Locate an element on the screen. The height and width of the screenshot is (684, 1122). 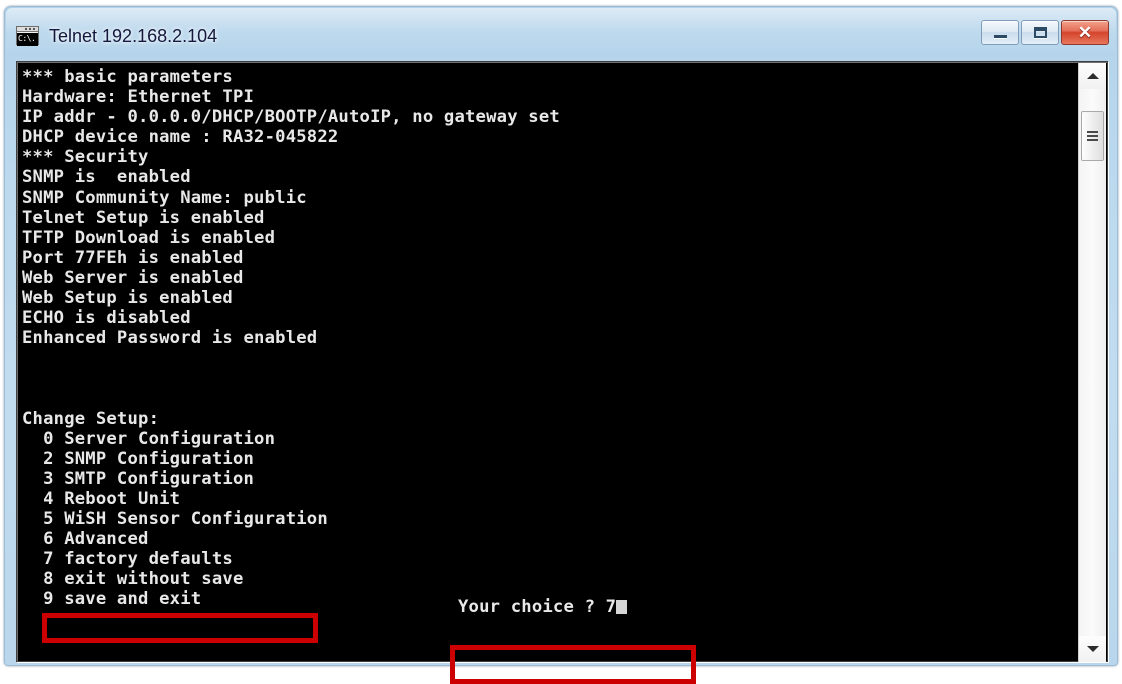
factory-defaults-highlight-box is located at coordinates (180, 628).